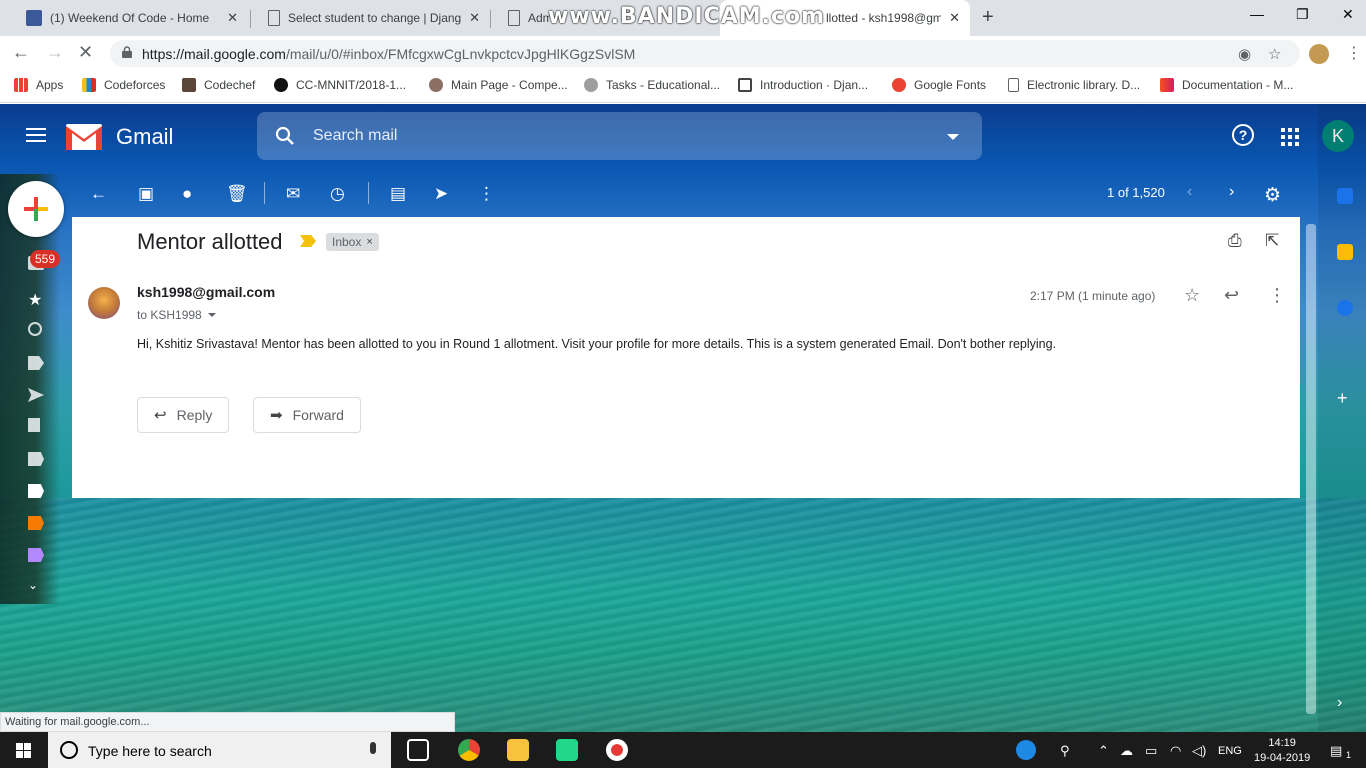 The width and height of the screenshot is (1366, 768). I want to click on search-bar, so click(619, 136).